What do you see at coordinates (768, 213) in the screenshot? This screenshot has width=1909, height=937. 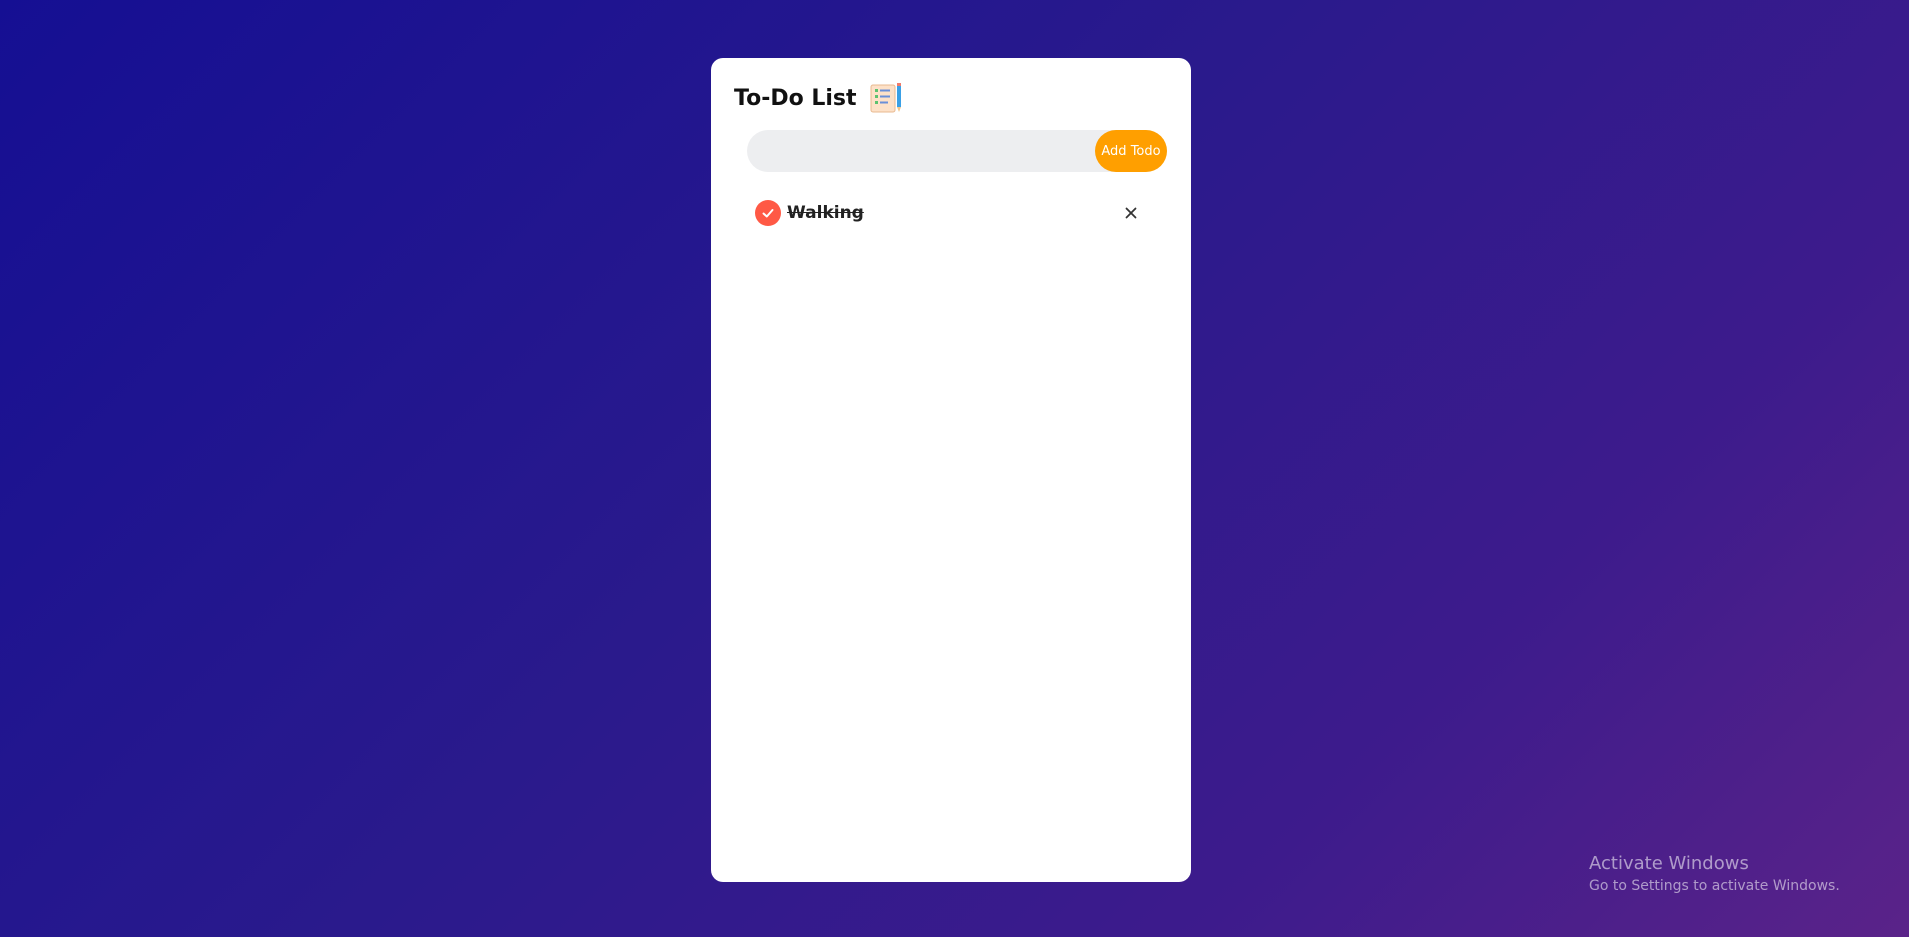 I see `check-icon` at bounding box center [768, 213].